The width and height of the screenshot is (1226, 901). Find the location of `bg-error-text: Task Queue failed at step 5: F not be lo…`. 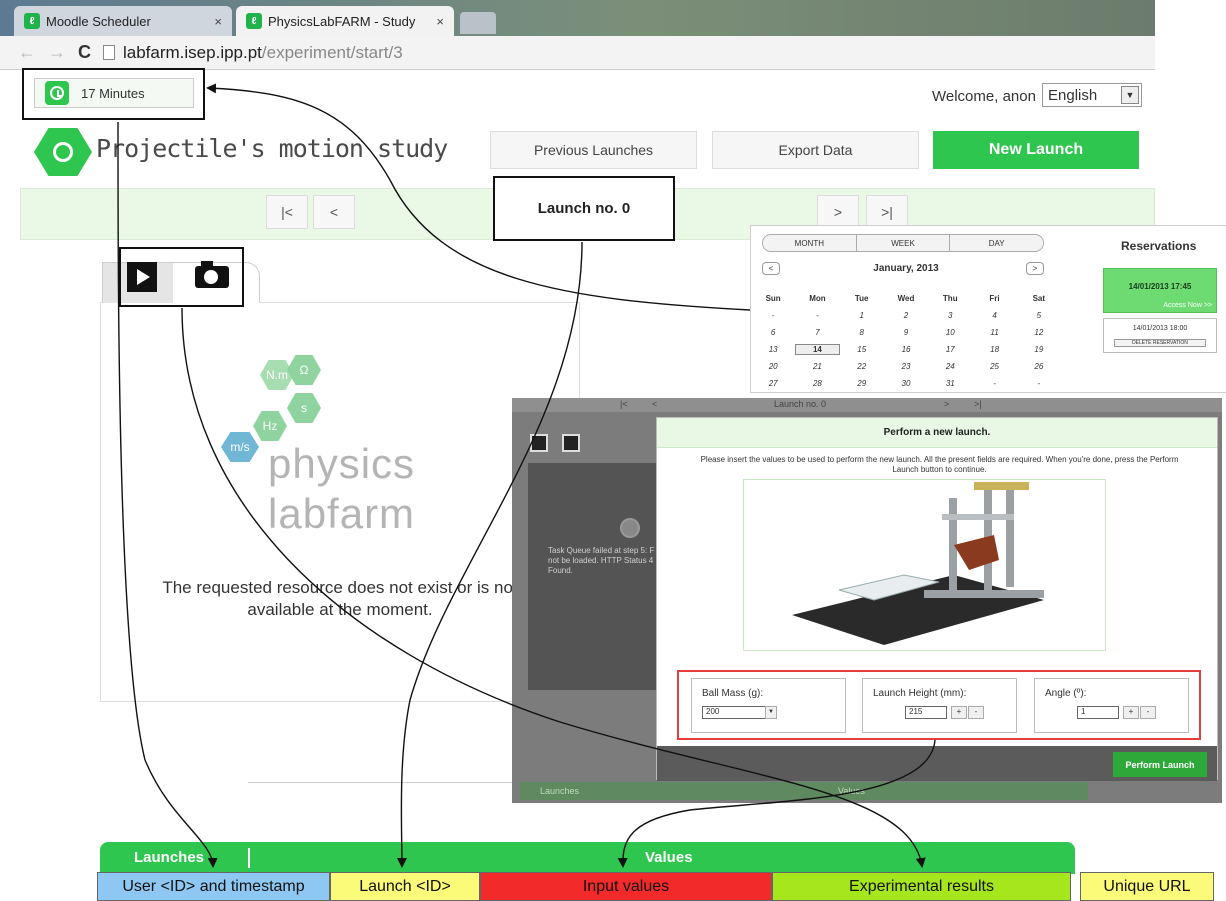

bg-error-text: Task Queue failed at step 5: F not be lo… is located at coordinates (601, 560).